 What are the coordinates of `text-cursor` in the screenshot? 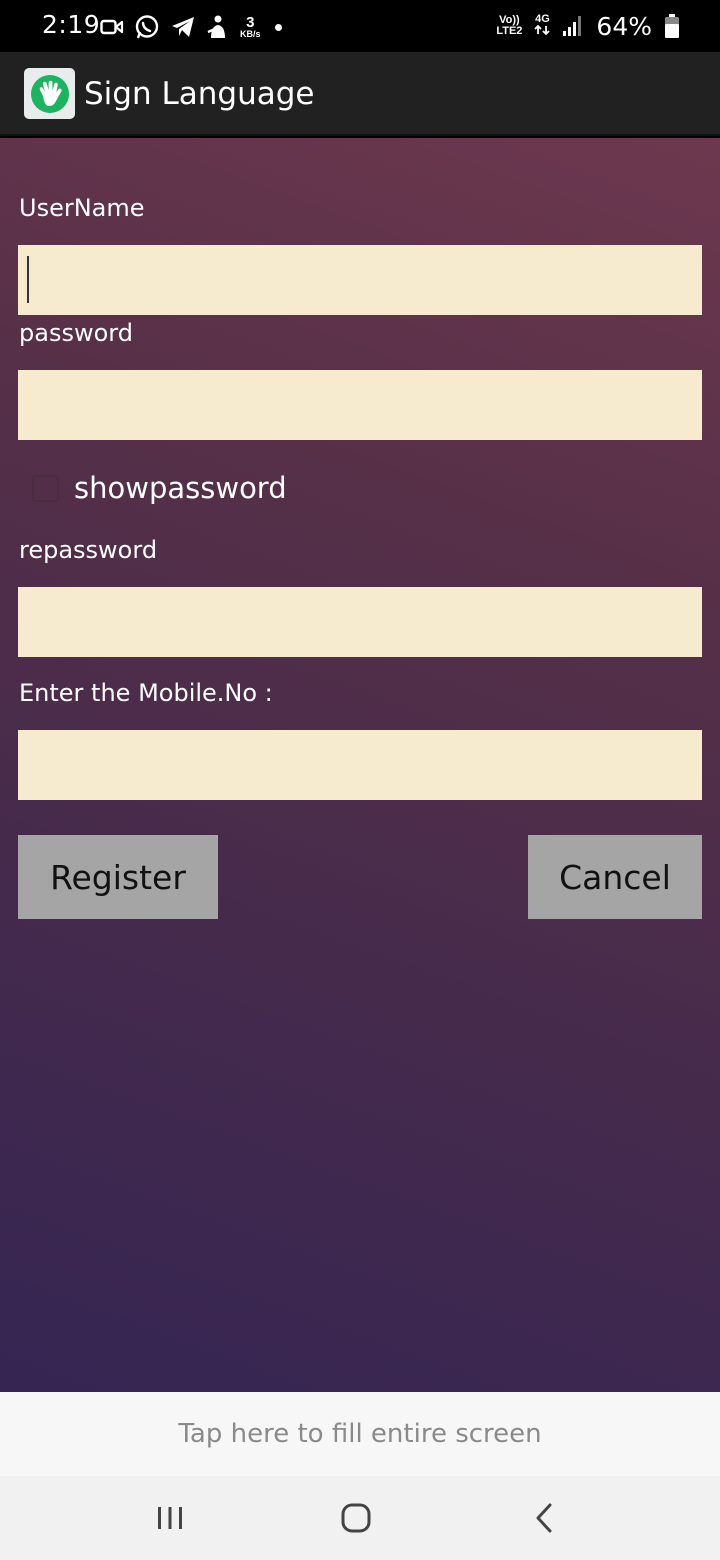 It's located at (28, 279).